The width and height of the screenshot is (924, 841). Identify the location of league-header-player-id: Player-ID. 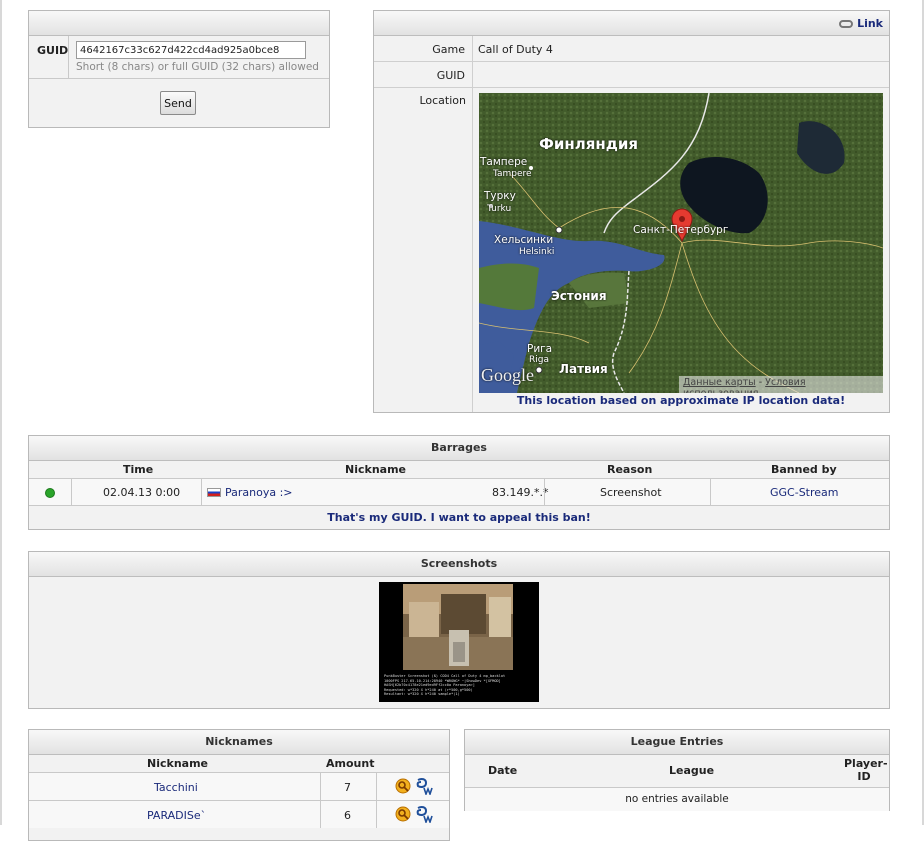
(866, 770).